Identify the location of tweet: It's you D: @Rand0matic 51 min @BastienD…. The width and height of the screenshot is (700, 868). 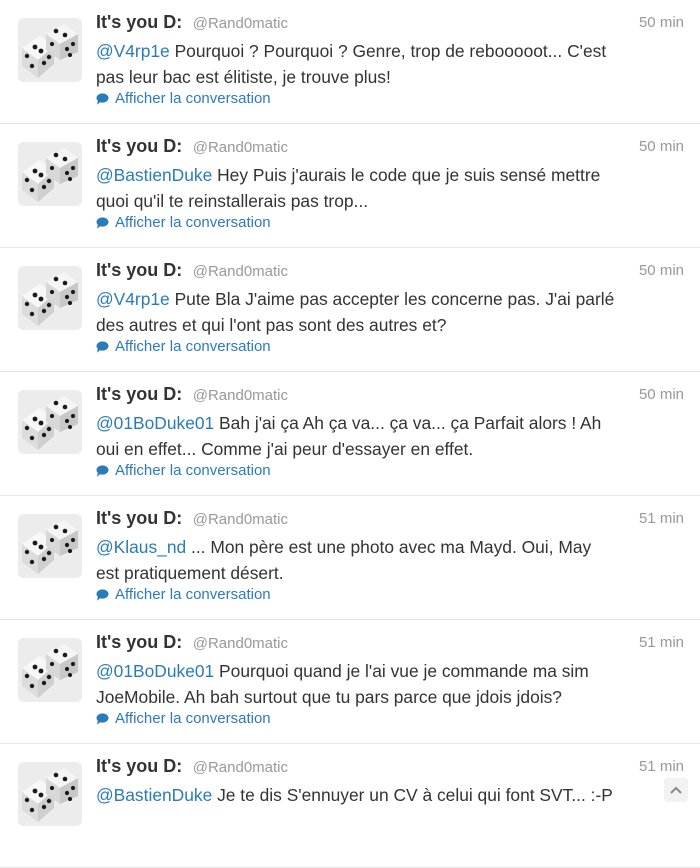
(350, 806).